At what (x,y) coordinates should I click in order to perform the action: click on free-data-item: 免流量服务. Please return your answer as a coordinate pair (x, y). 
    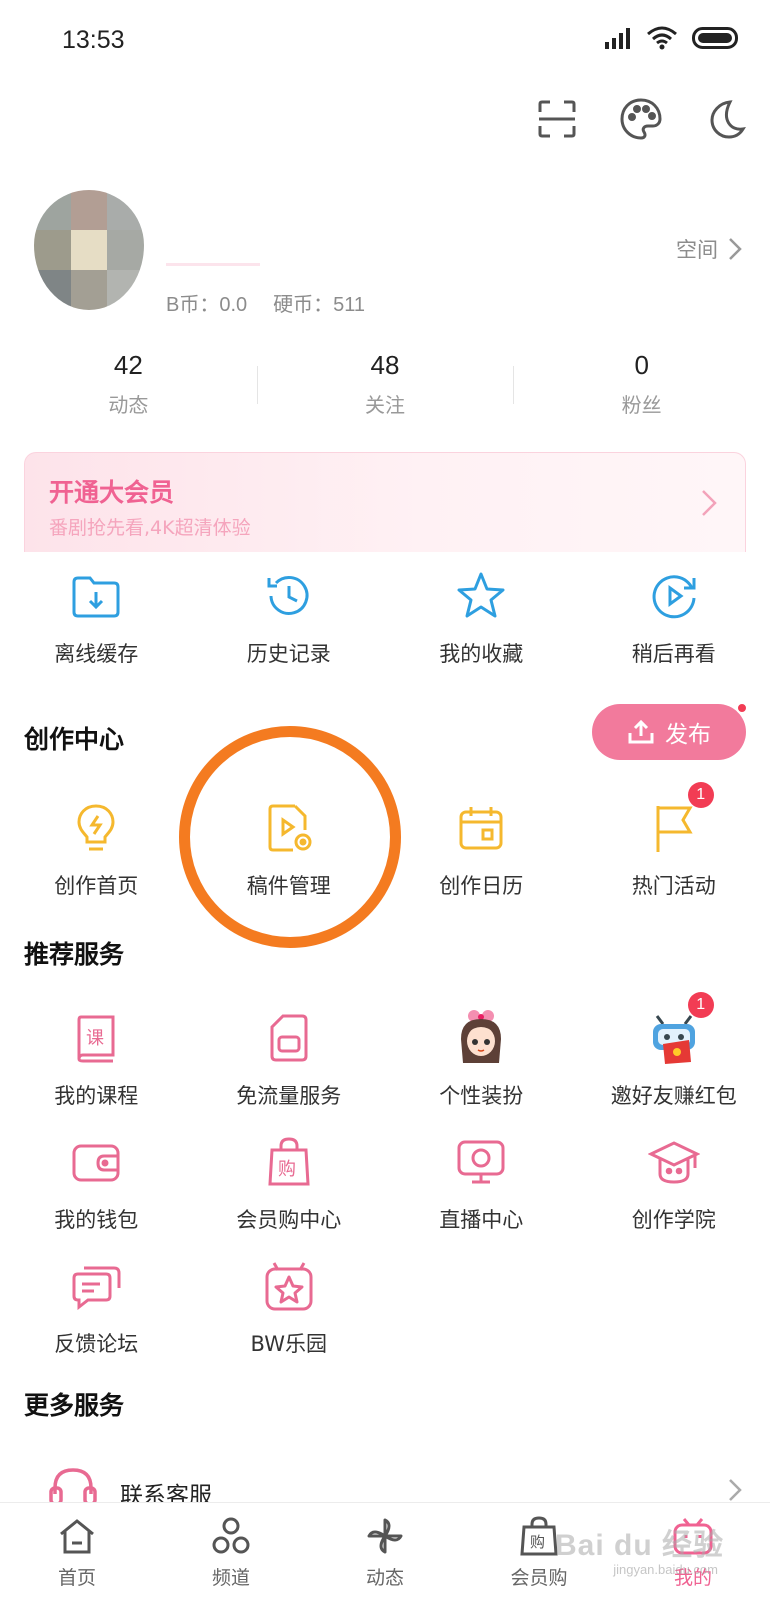
    Looking at the image, I should click on (289, 1070).